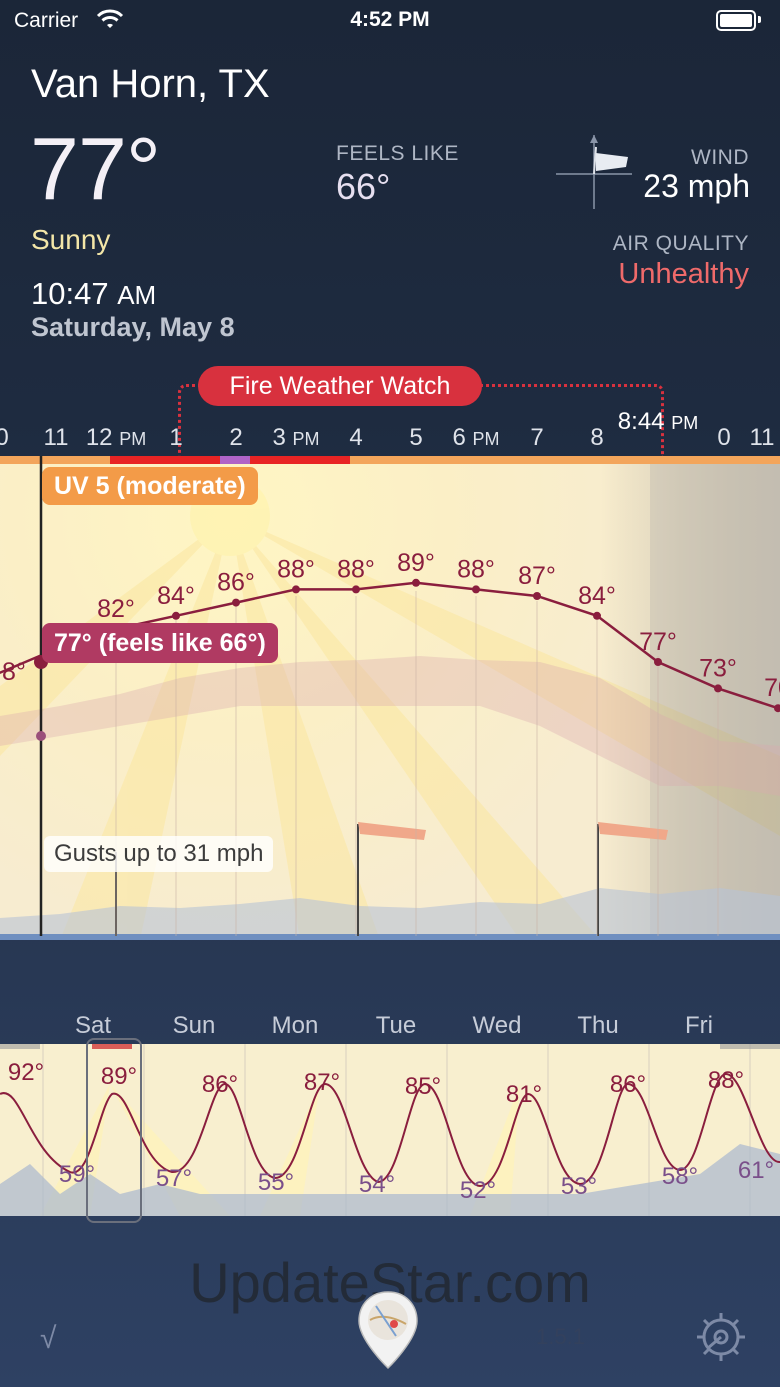 The width and height of the screenshot is (780, 1387). Describe the element at coordinates (416, 437) in the screenshot. I see `hour-tick: 5` at that location.